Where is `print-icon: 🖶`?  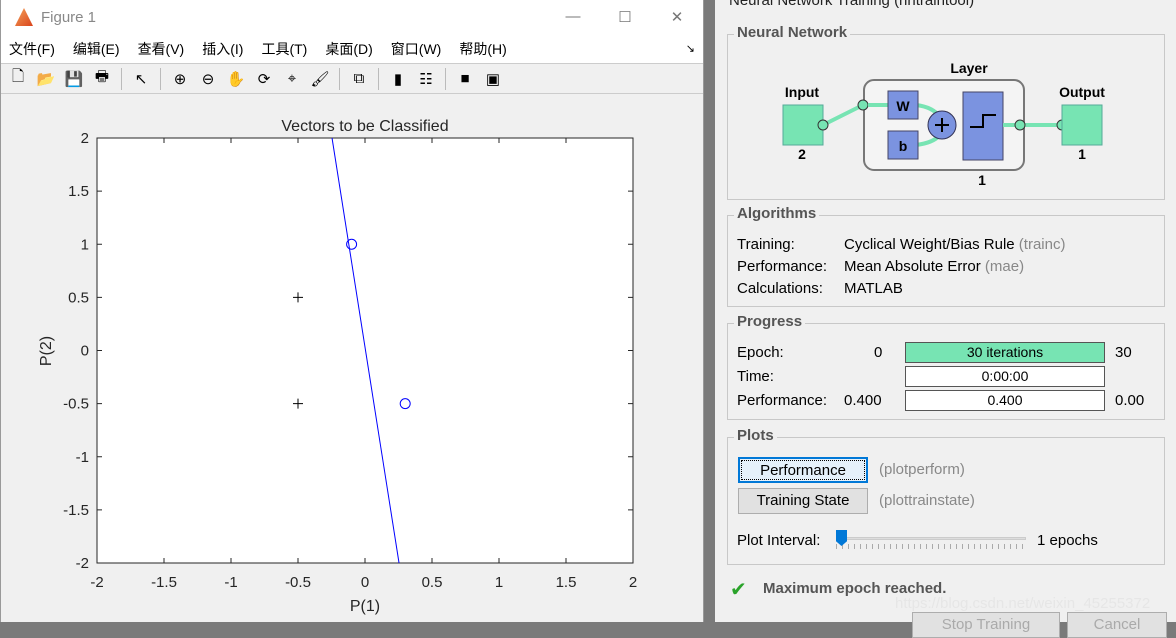 print-icon: 🖶 is located at coordinates (102, 79).